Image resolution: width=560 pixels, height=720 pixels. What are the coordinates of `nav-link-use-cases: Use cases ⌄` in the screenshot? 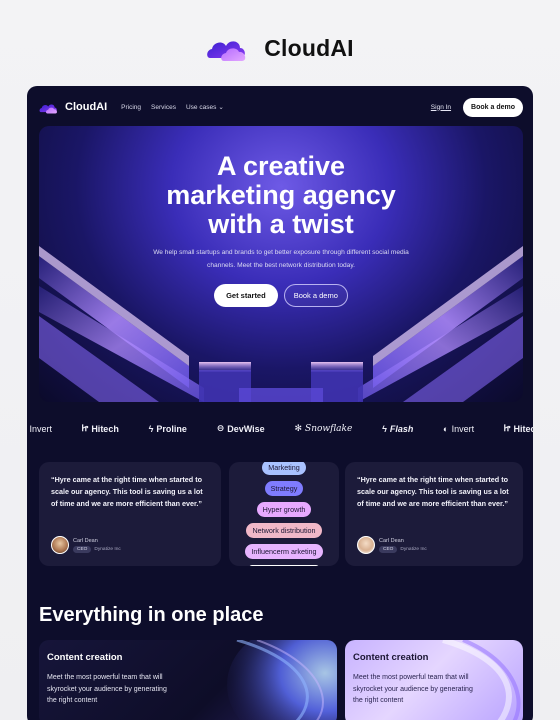 It's located at (204, 107).